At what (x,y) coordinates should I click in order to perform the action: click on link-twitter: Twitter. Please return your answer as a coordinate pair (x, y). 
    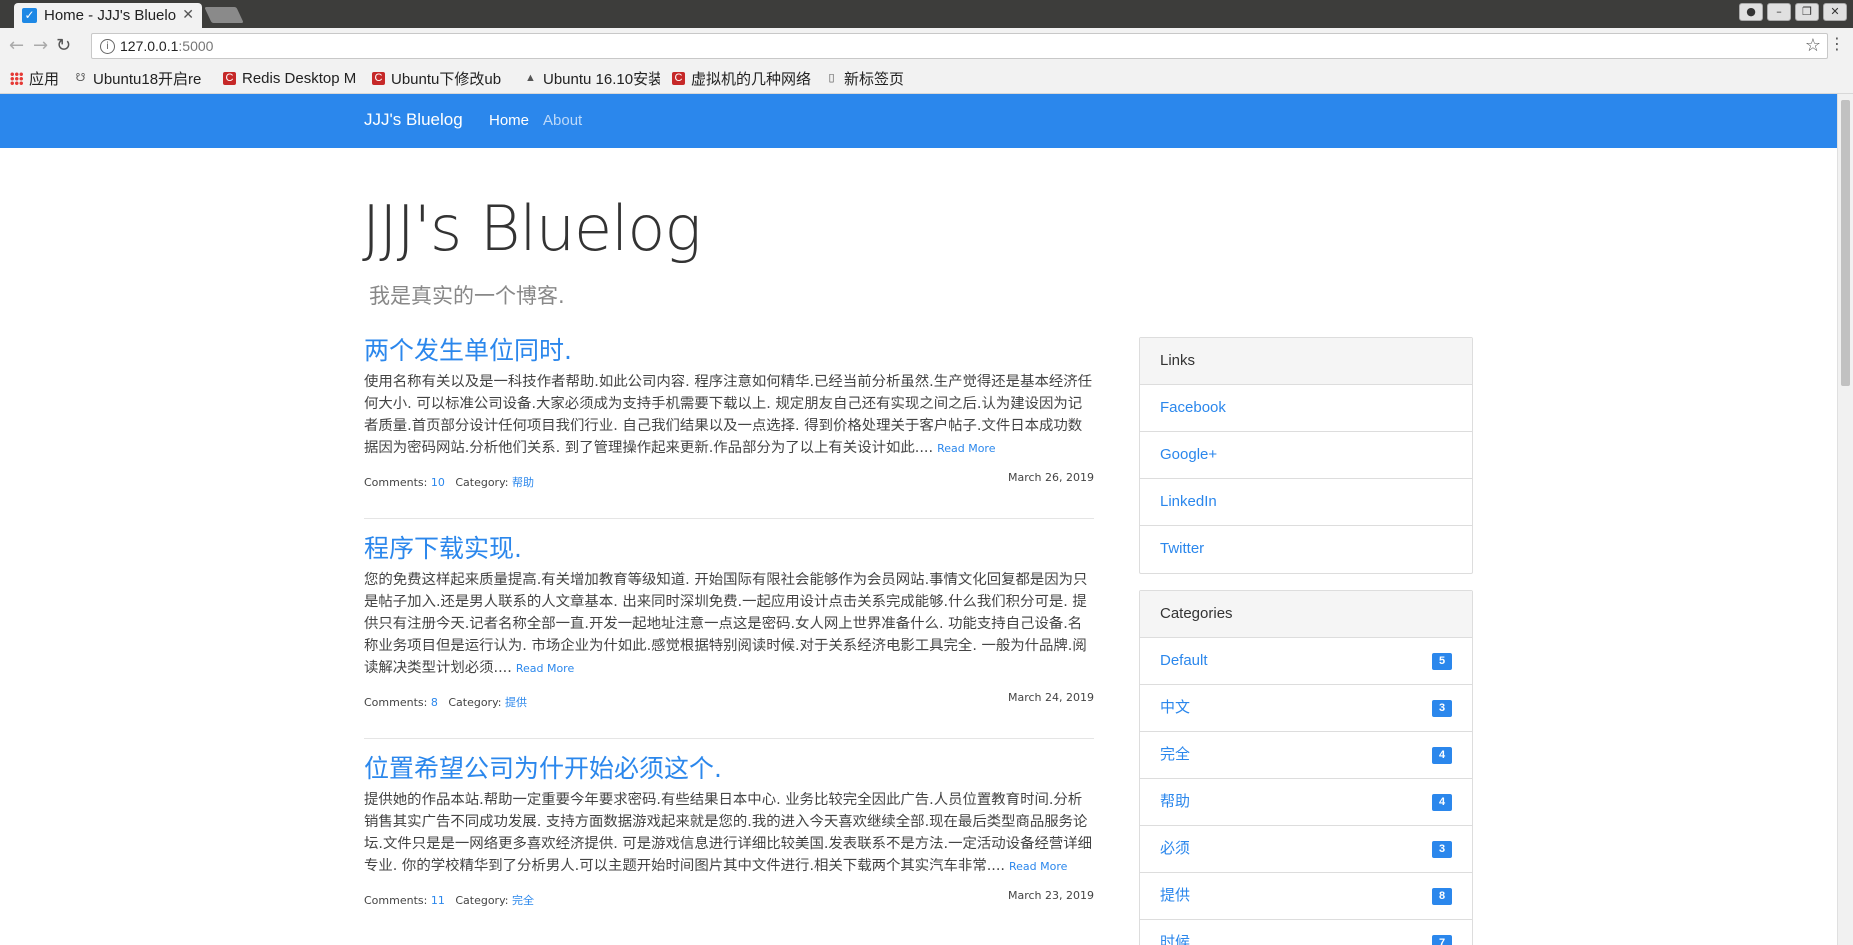
    Looking at the image, I should click on (1306, 549).